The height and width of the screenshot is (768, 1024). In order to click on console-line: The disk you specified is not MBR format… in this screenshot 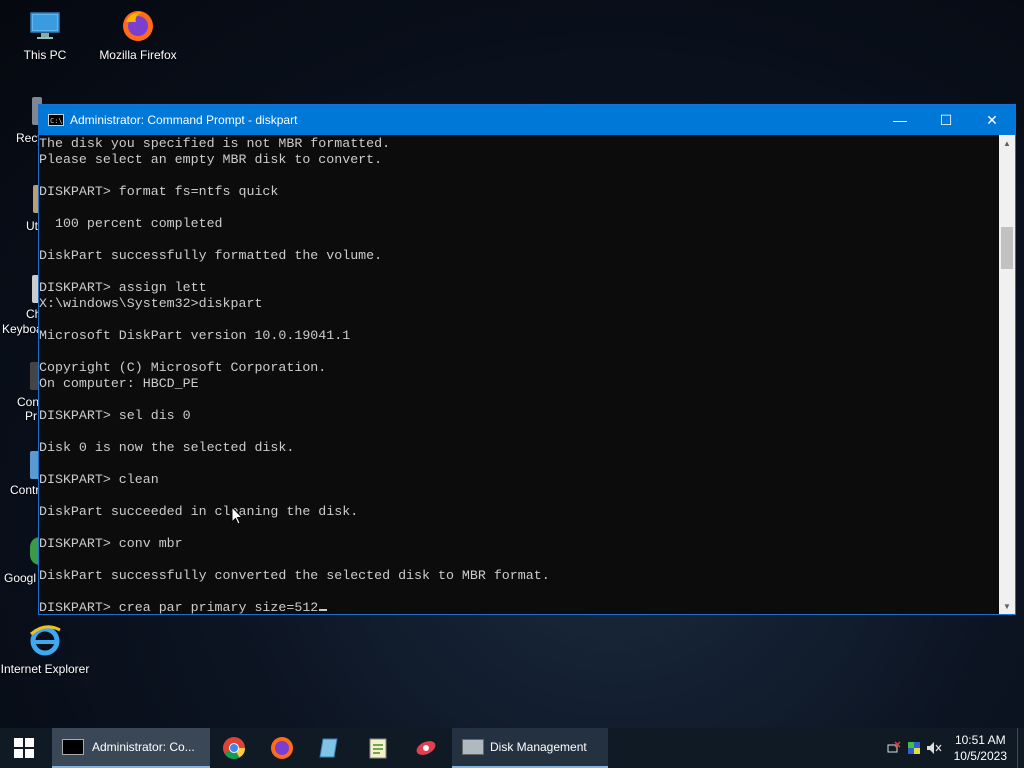, I will do `click(215, 143)`.